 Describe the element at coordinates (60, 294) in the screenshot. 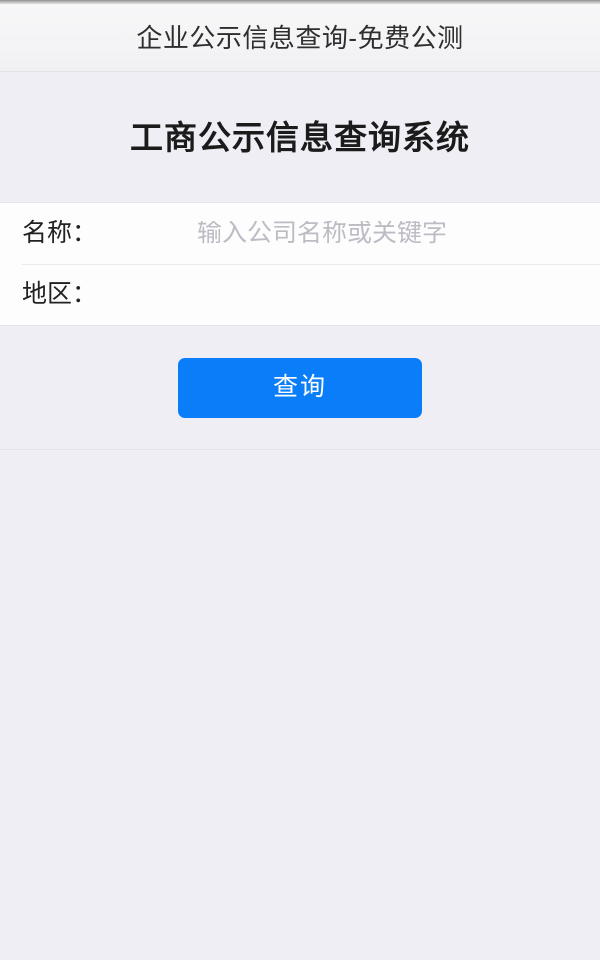

I see `region-label: 地区：` at that location.